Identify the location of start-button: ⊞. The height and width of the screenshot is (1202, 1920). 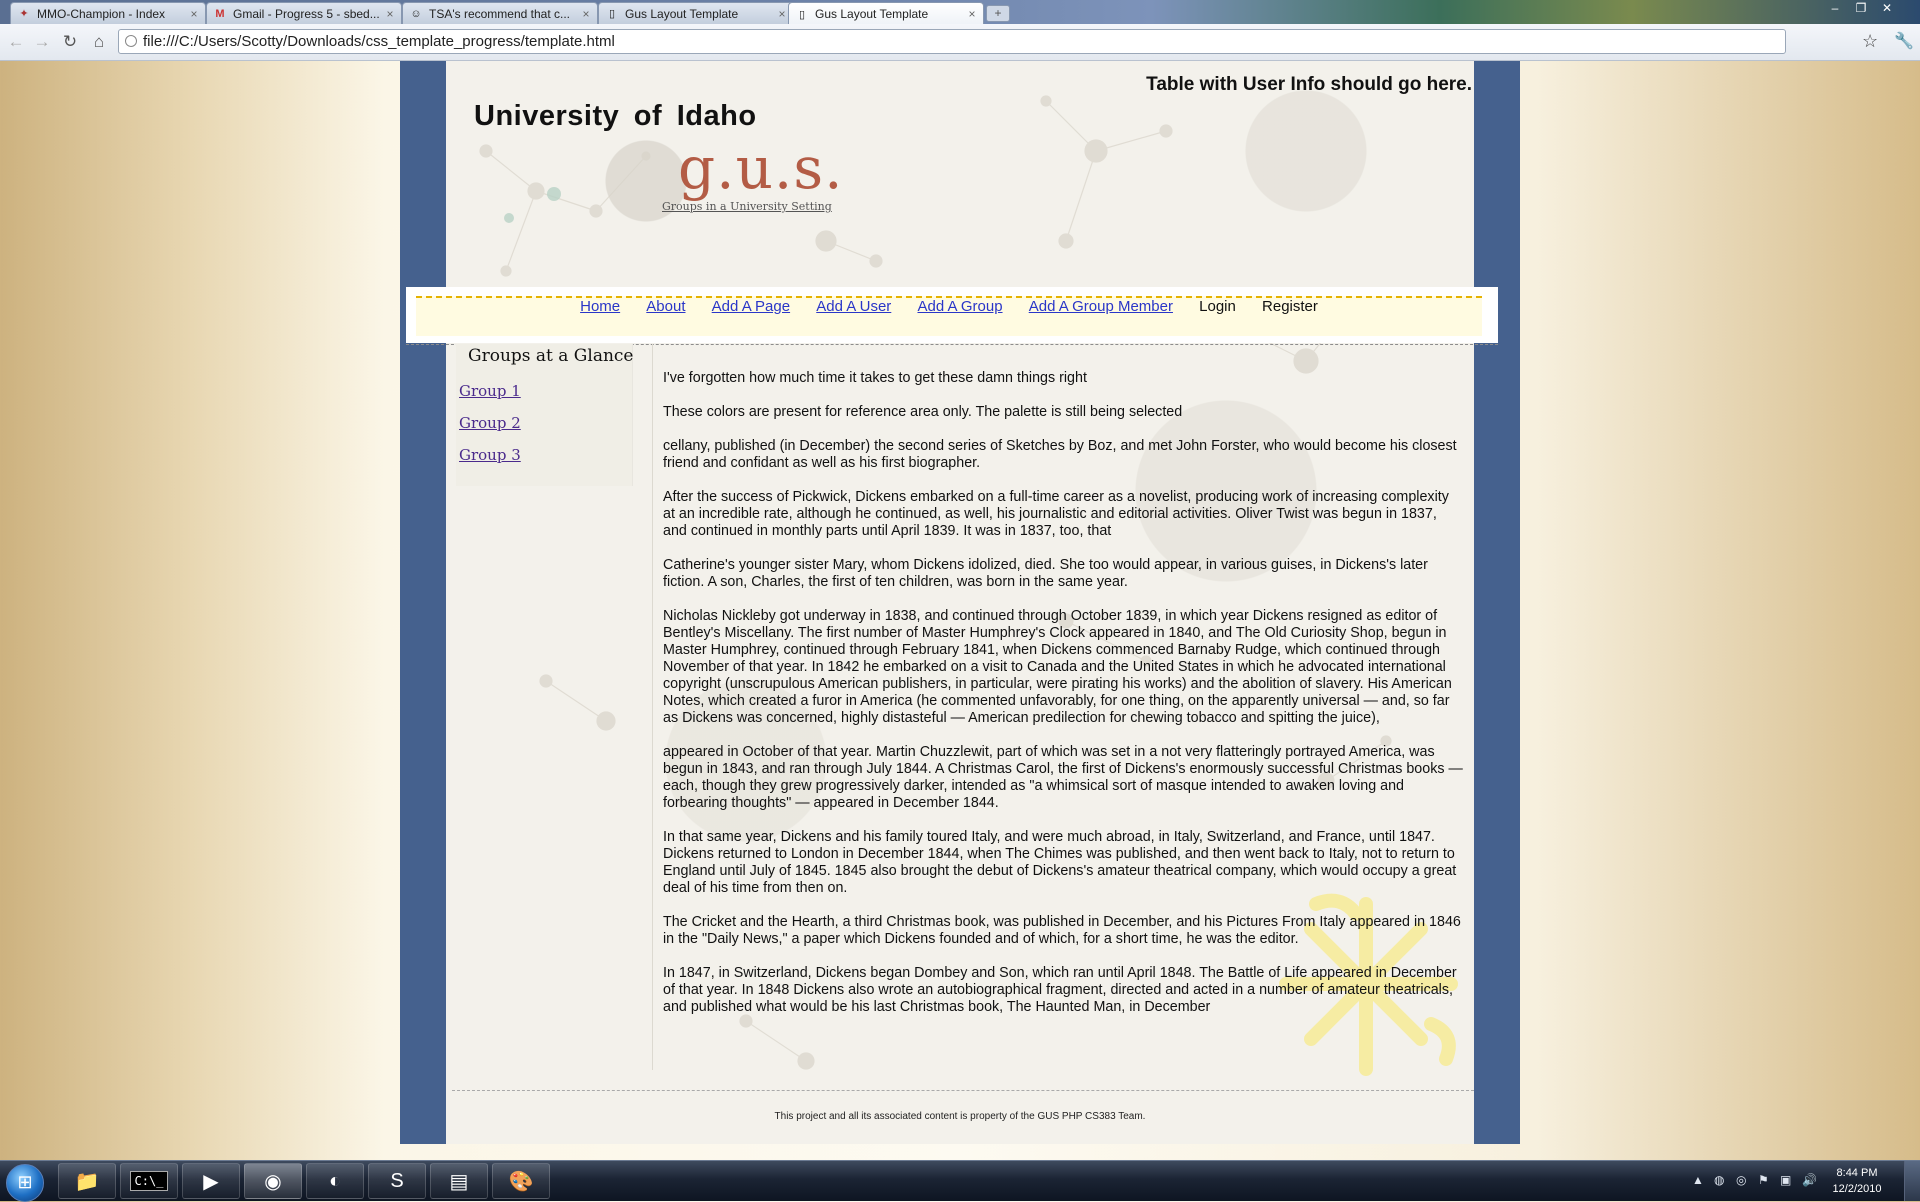
(25, 1183).